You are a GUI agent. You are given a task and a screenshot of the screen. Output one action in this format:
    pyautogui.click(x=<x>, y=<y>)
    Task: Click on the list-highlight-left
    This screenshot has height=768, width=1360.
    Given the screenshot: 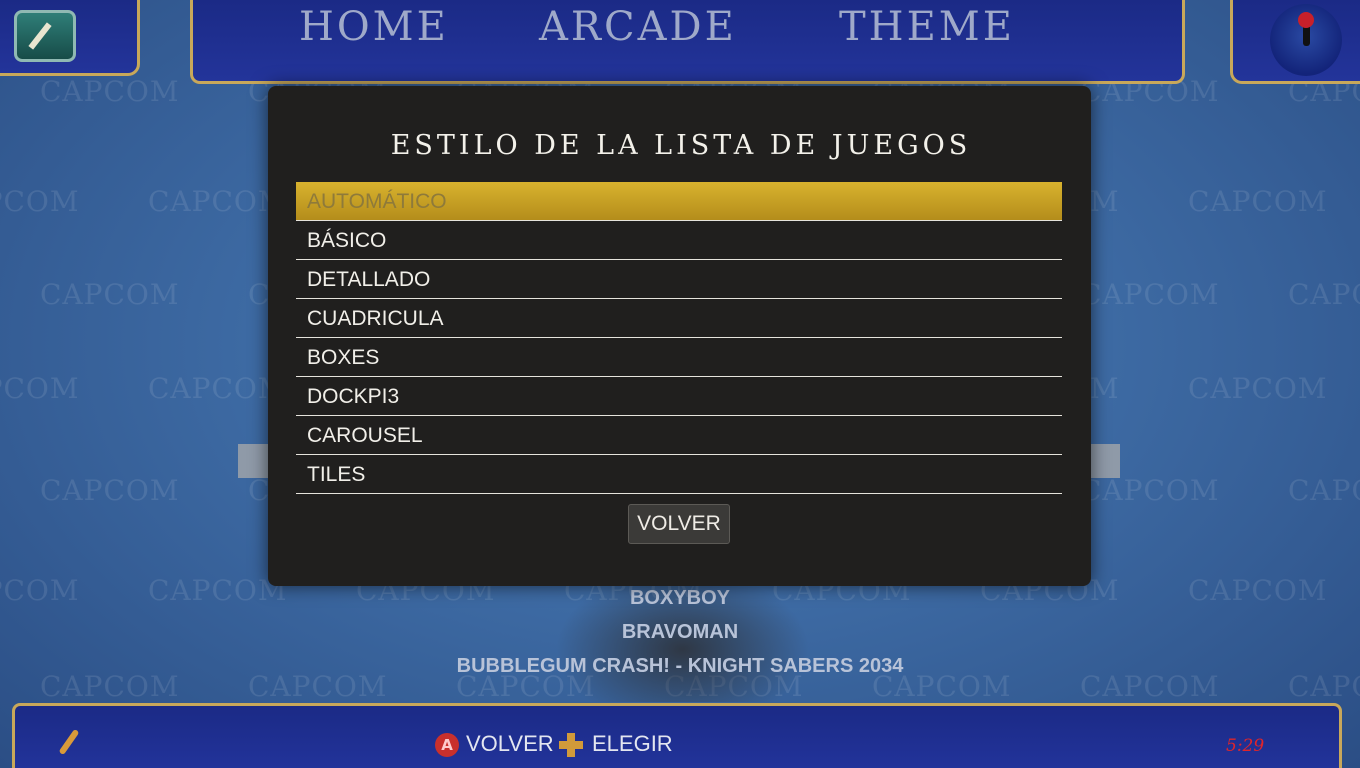 What is the action you would take?
    pyautogui.click(x=254, y=461)
    